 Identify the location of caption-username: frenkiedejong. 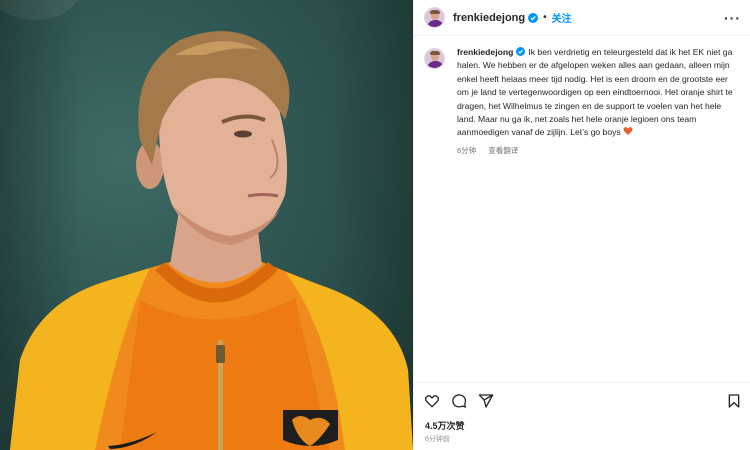
(485, 52).